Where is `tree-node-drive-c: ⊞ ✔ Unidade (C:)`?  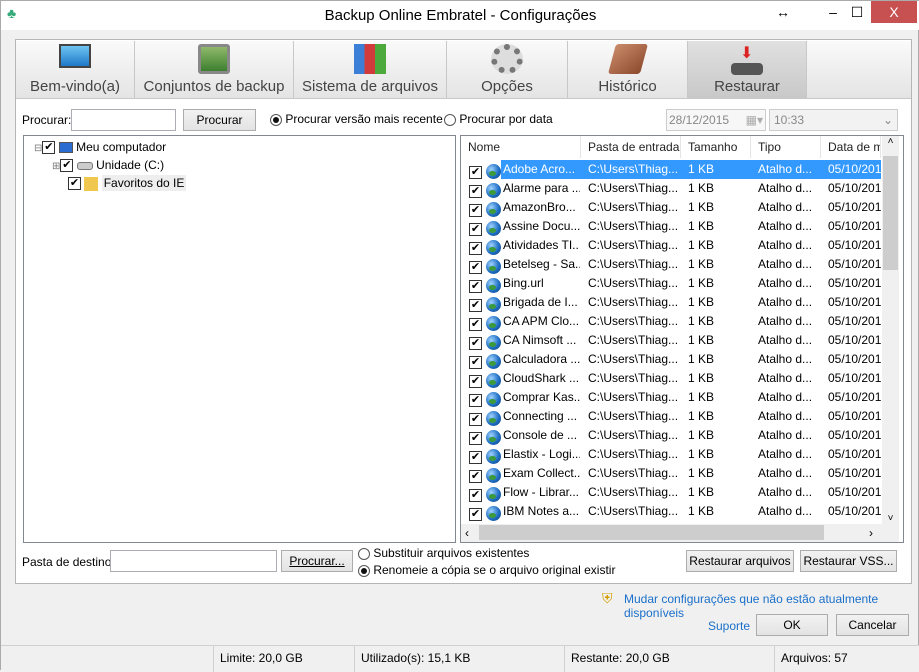
tree-node-drive-c: ⊞ ✔ Unidade (C:) is located at coordinates (108, 165).